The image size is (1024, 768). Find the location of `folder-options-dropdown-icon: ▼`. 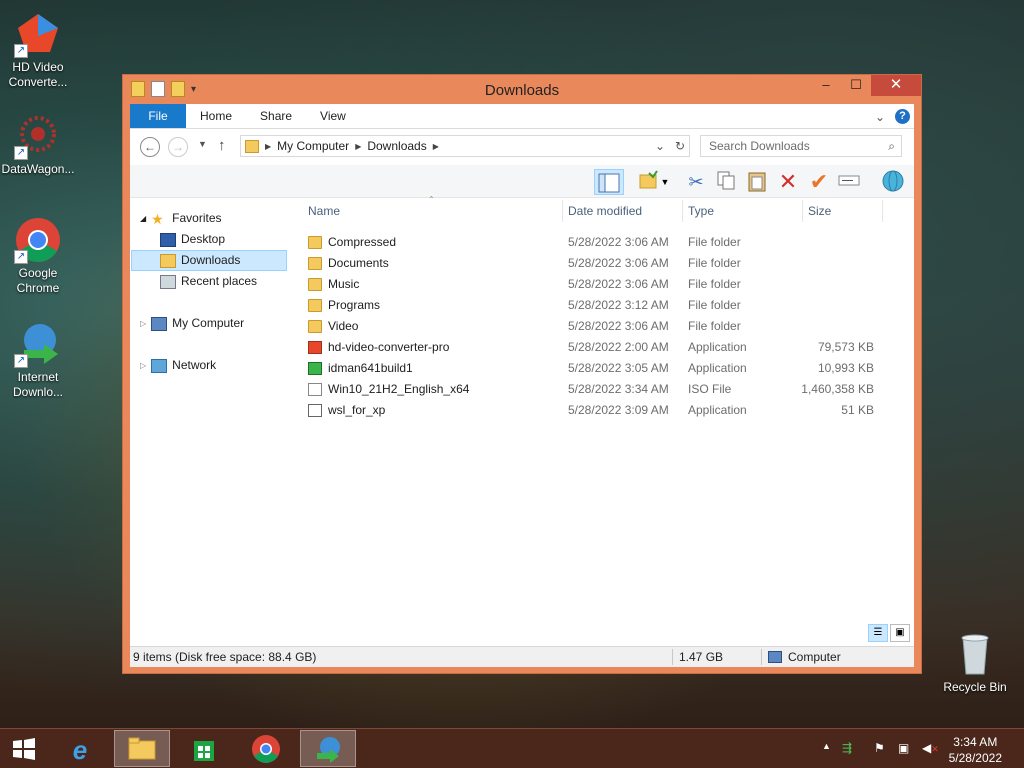

folder-options-dropdown-icon: ▼ is located at coordinates (665, 182).